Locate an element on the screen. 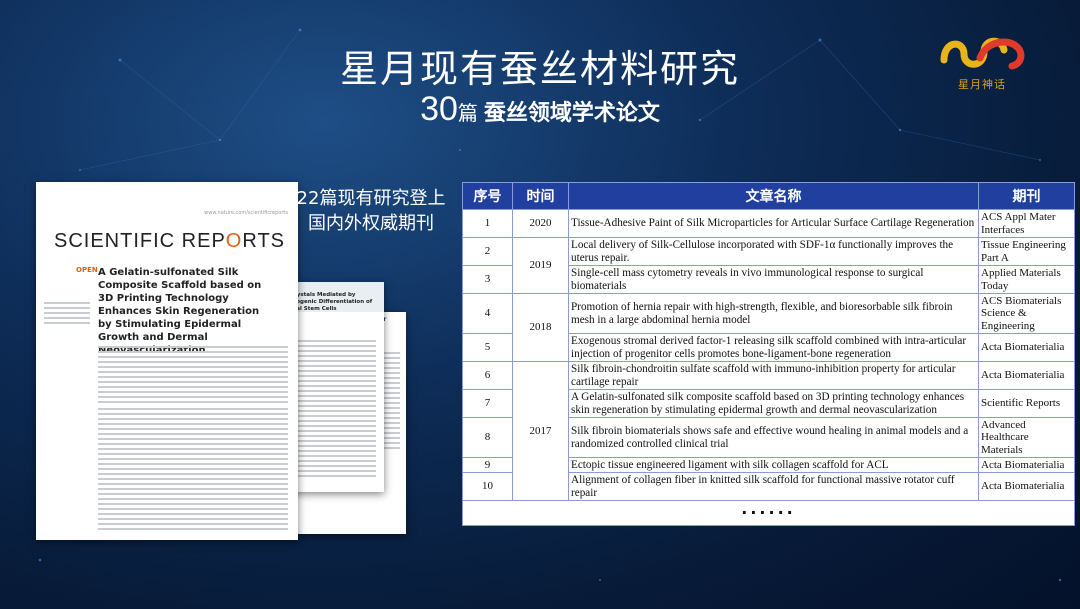 Image resolution: width=1080 pixels, height=609 pixels. row-year: 2017 is located at coordinates (540, 431).